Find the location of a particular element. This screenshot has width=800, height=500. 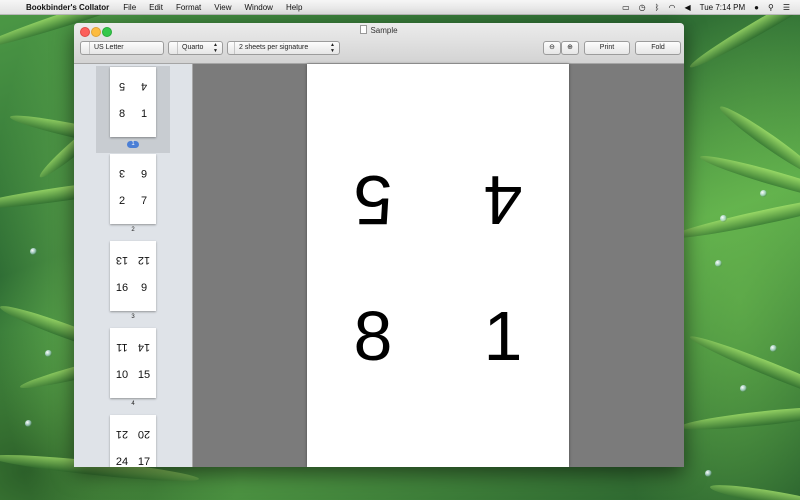

status-area: ▭ ◷ ᛒ ◠ ◀ Tue 7:14 PM ● ⚲ ☰ is located at coordinates (706, 7).